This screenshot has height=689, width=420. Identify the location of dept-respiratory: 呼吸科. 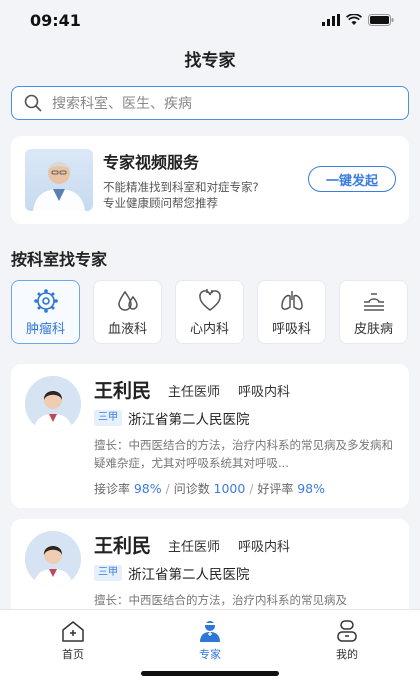
(291, 312).